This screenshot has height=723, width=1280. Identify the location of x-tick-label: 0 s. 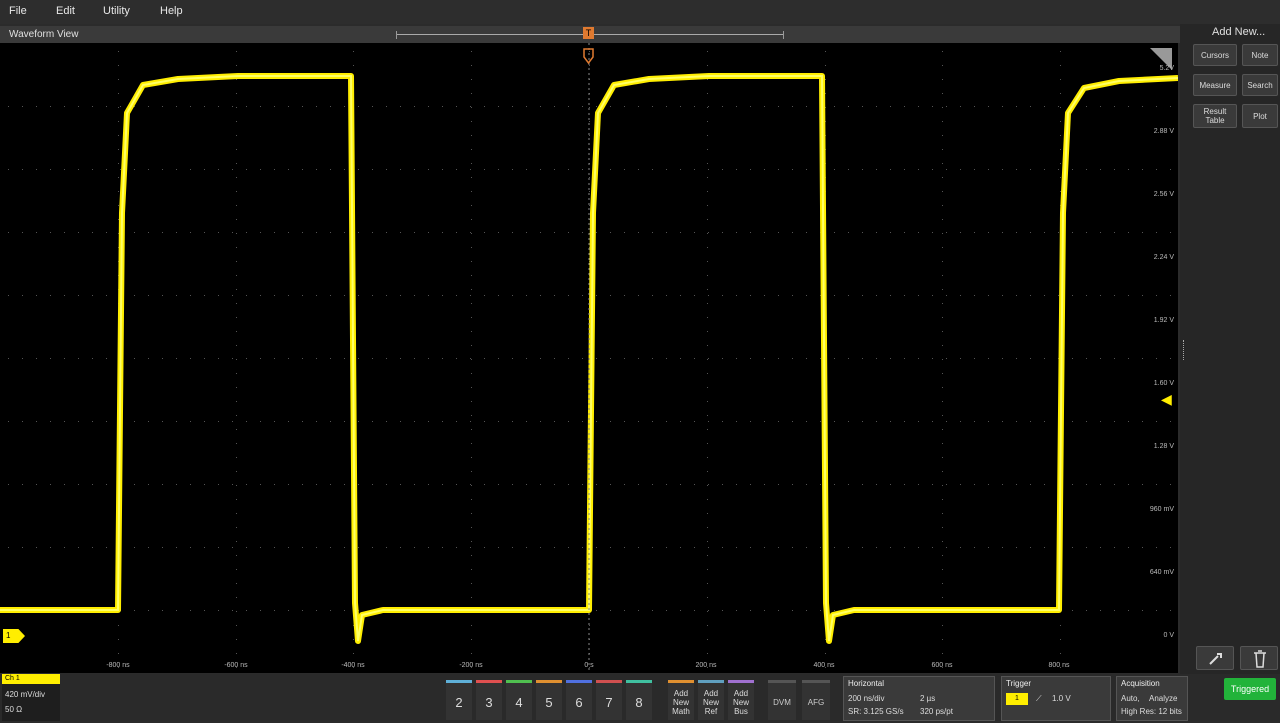
(589, 665).